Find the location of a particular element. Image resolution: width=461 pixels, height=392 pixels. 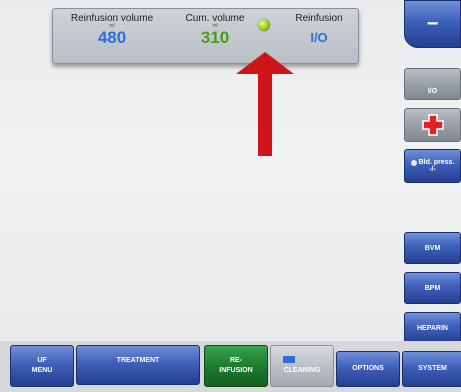

reinfusion-volume-value: 480 is located at coordinates (112, 37).